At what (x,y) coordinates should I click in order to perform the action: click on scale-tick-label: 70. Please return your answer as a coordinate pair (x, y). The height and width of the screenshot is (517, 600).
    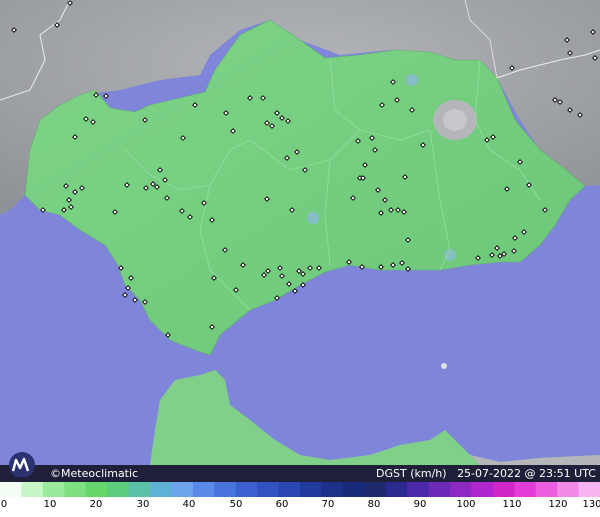
    Looking at the image, I should click on (328, 504).